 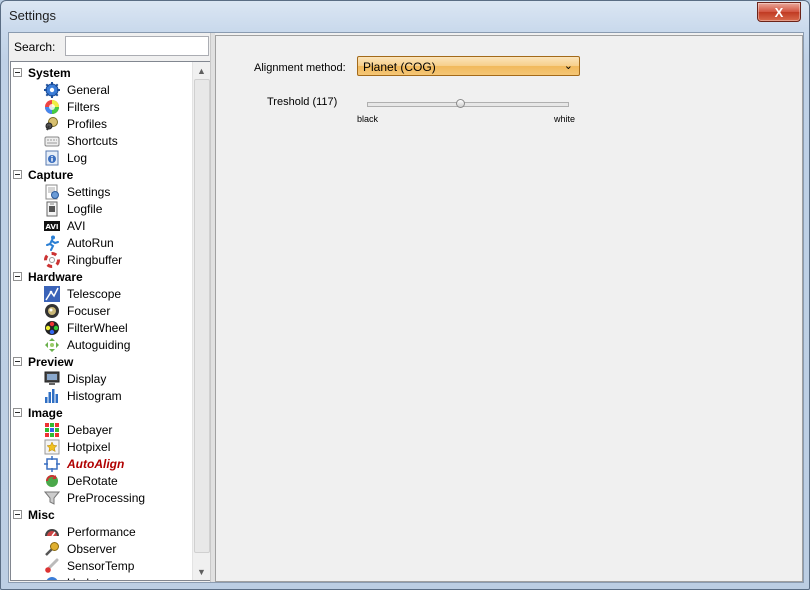 I want to click on tree-category-capture: Capture, so click(x=43, y=174).